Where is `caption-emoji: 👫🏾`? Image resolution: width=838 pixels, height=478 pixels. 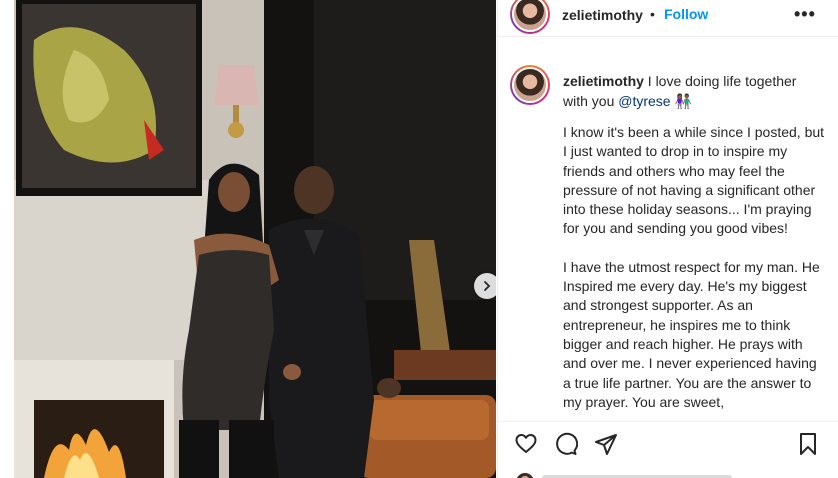
caption-emoji: 👫🏾 is located at coordinates (683, 101).